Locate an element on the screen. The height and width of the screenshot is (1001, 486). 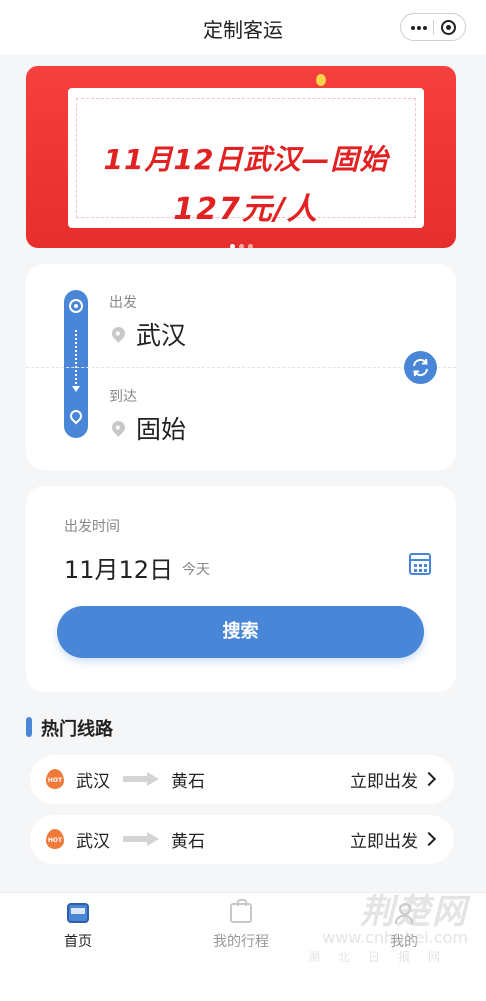
capsule-divider is located at coordinates (433, 27).